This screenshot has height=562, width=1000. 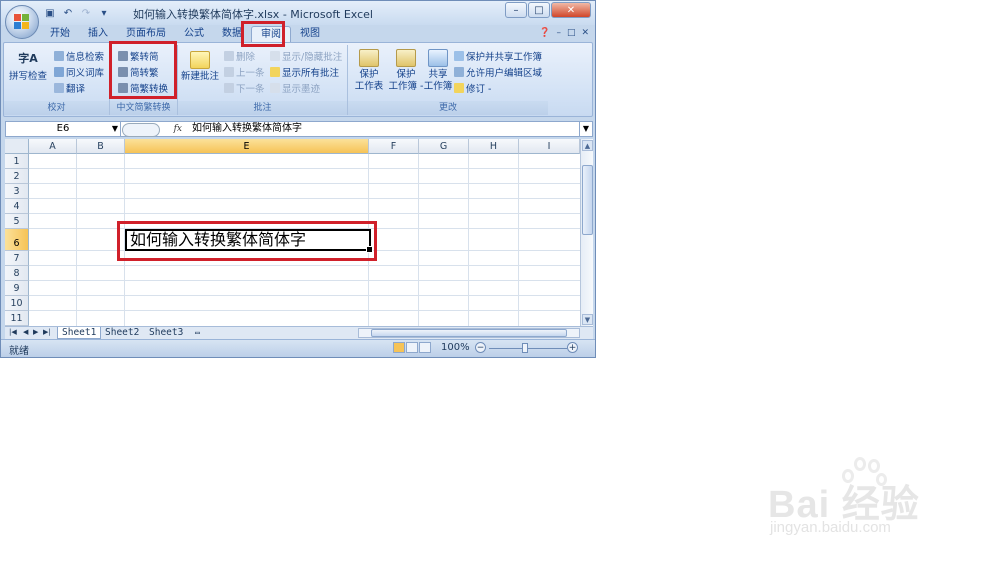 I want to click on page-break-view-icon, so click(x=425, y=347).